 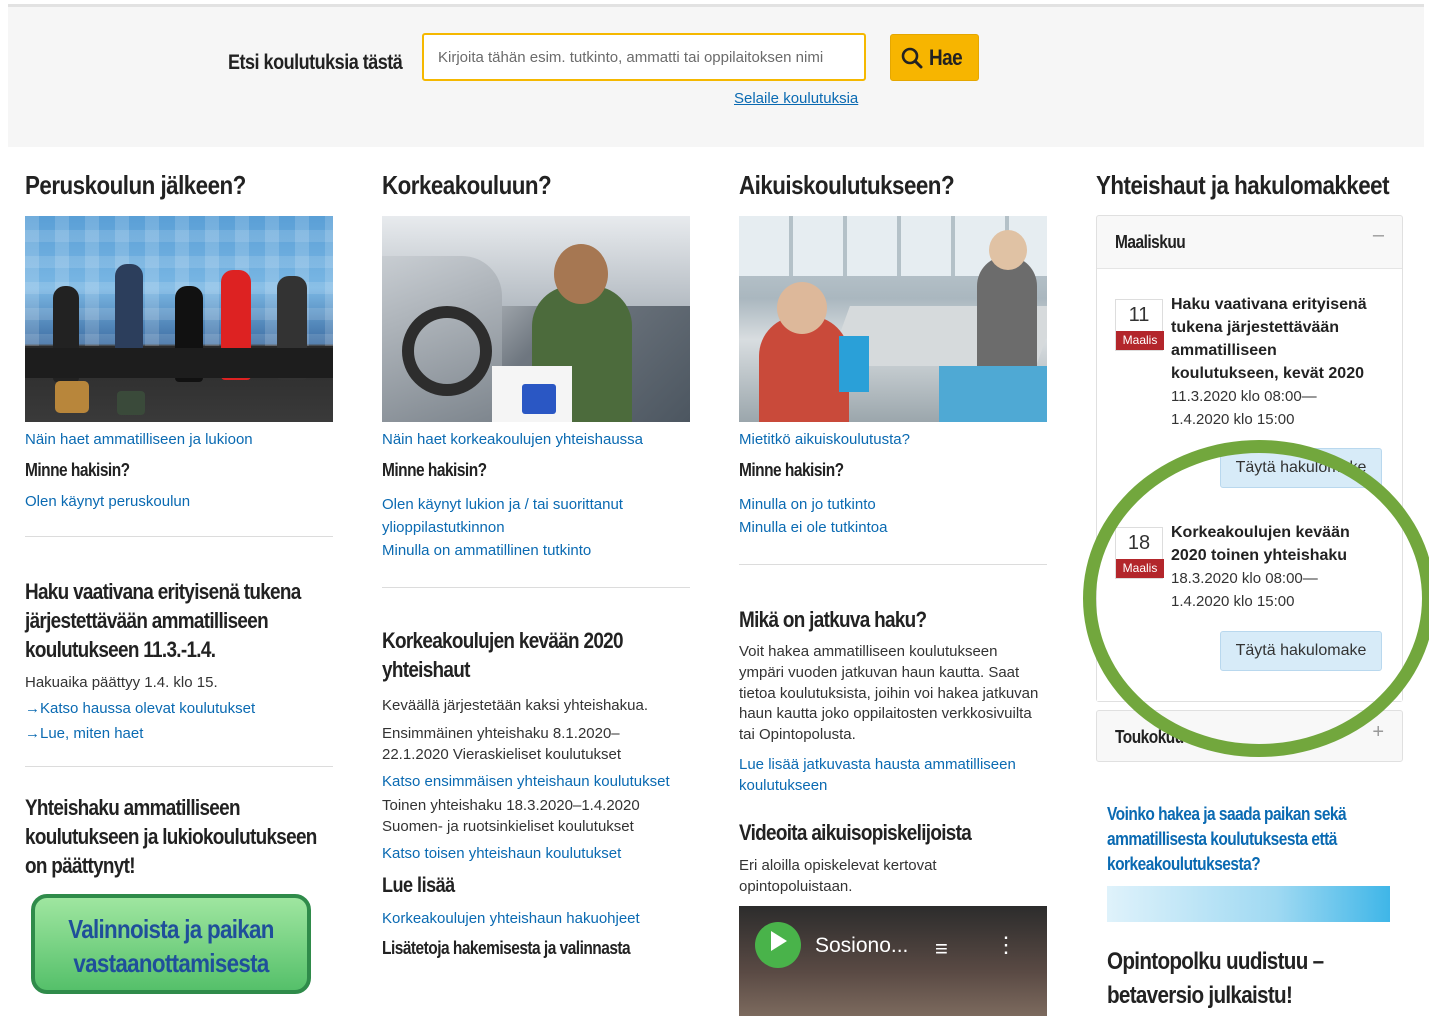 I want to click on col2-bold-link: Lisätetoja hakemisesta ja valinnasta, so click(x=514, y=948).